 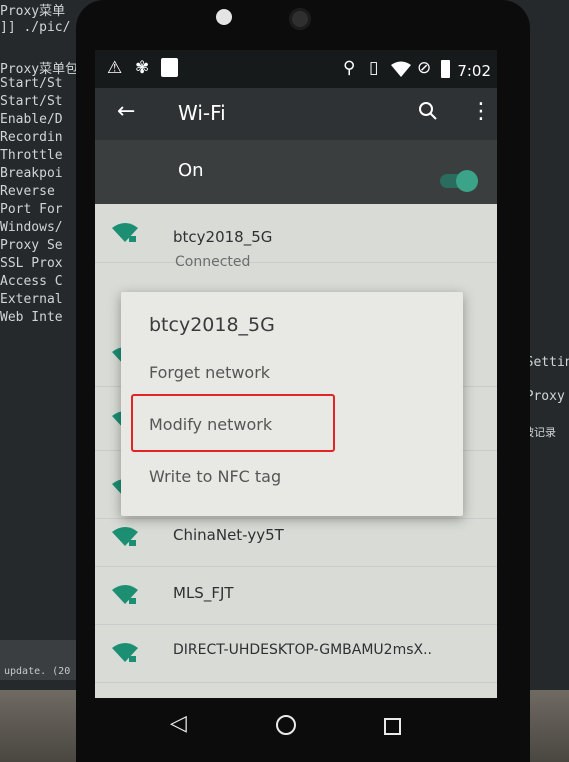 What do you see at coordinates (428, 111) in the screenshot?
I see `search-icon` at bounding box center [428, 111].